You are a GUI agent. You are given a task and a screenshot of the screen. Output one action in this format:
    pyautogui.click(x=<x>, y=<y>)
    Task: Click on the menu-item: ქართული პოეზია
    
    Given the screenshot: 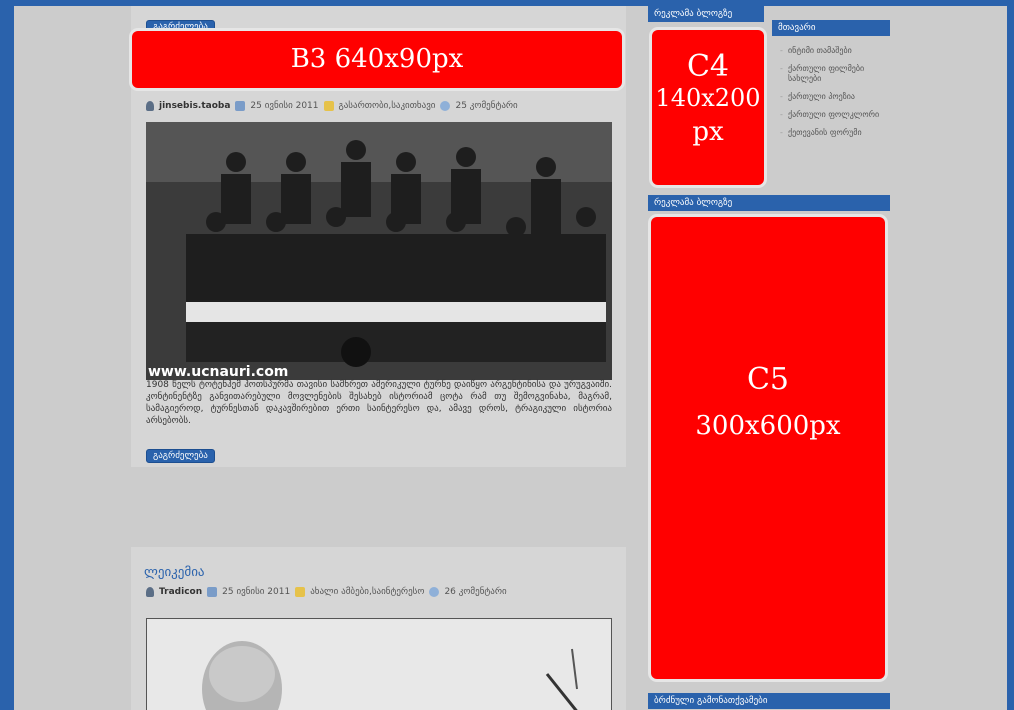 What is the action you would take?
    pyautogui.click(x=834, y=97)
    